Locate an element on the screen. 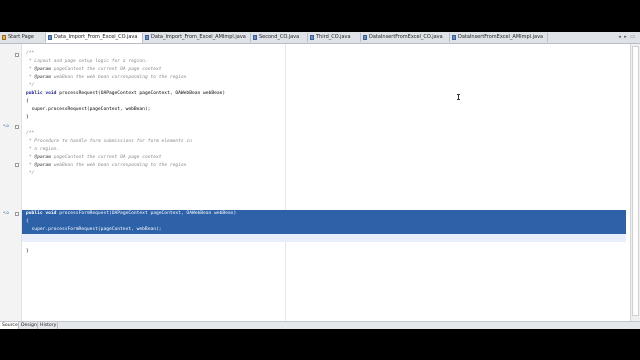 The height and width of the screenshot is (360, 640). tab-start-page: Start Page is located at coordinates (23, 37).